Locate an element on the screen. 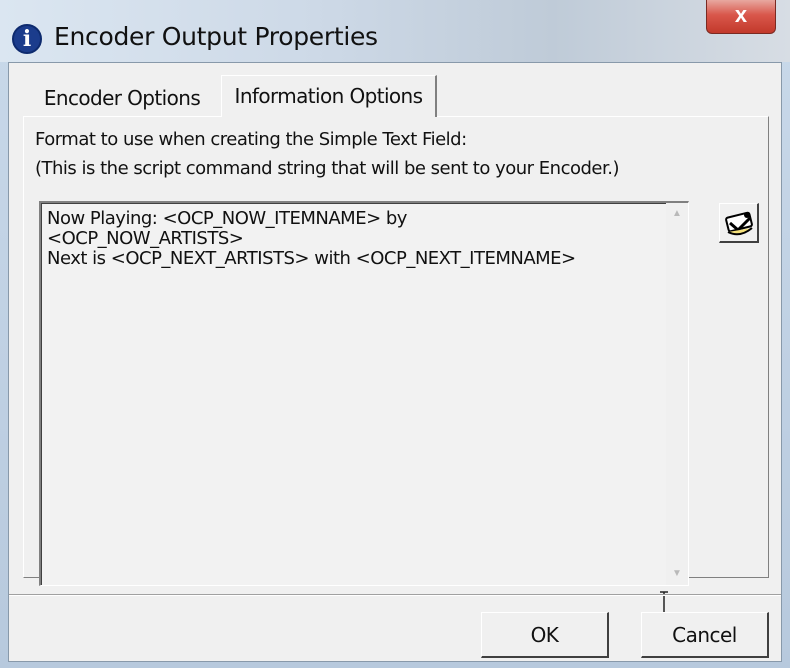 The width and height of the screenshot is (790, 668). tab-information-options: Information Options is located at coordinates (329, 96).